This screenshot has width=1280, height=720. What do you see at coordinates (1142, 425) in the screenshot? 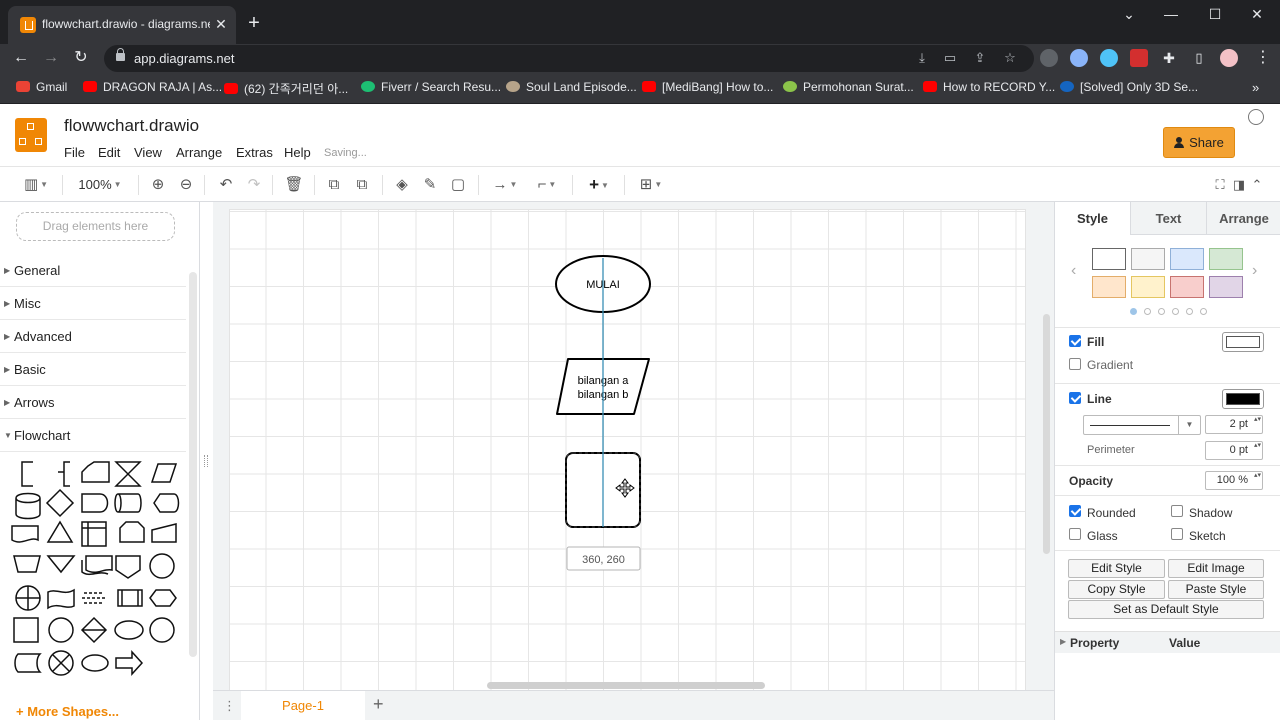
I see `line-pattern-select: ▼` at bounding box center [1142, 425].